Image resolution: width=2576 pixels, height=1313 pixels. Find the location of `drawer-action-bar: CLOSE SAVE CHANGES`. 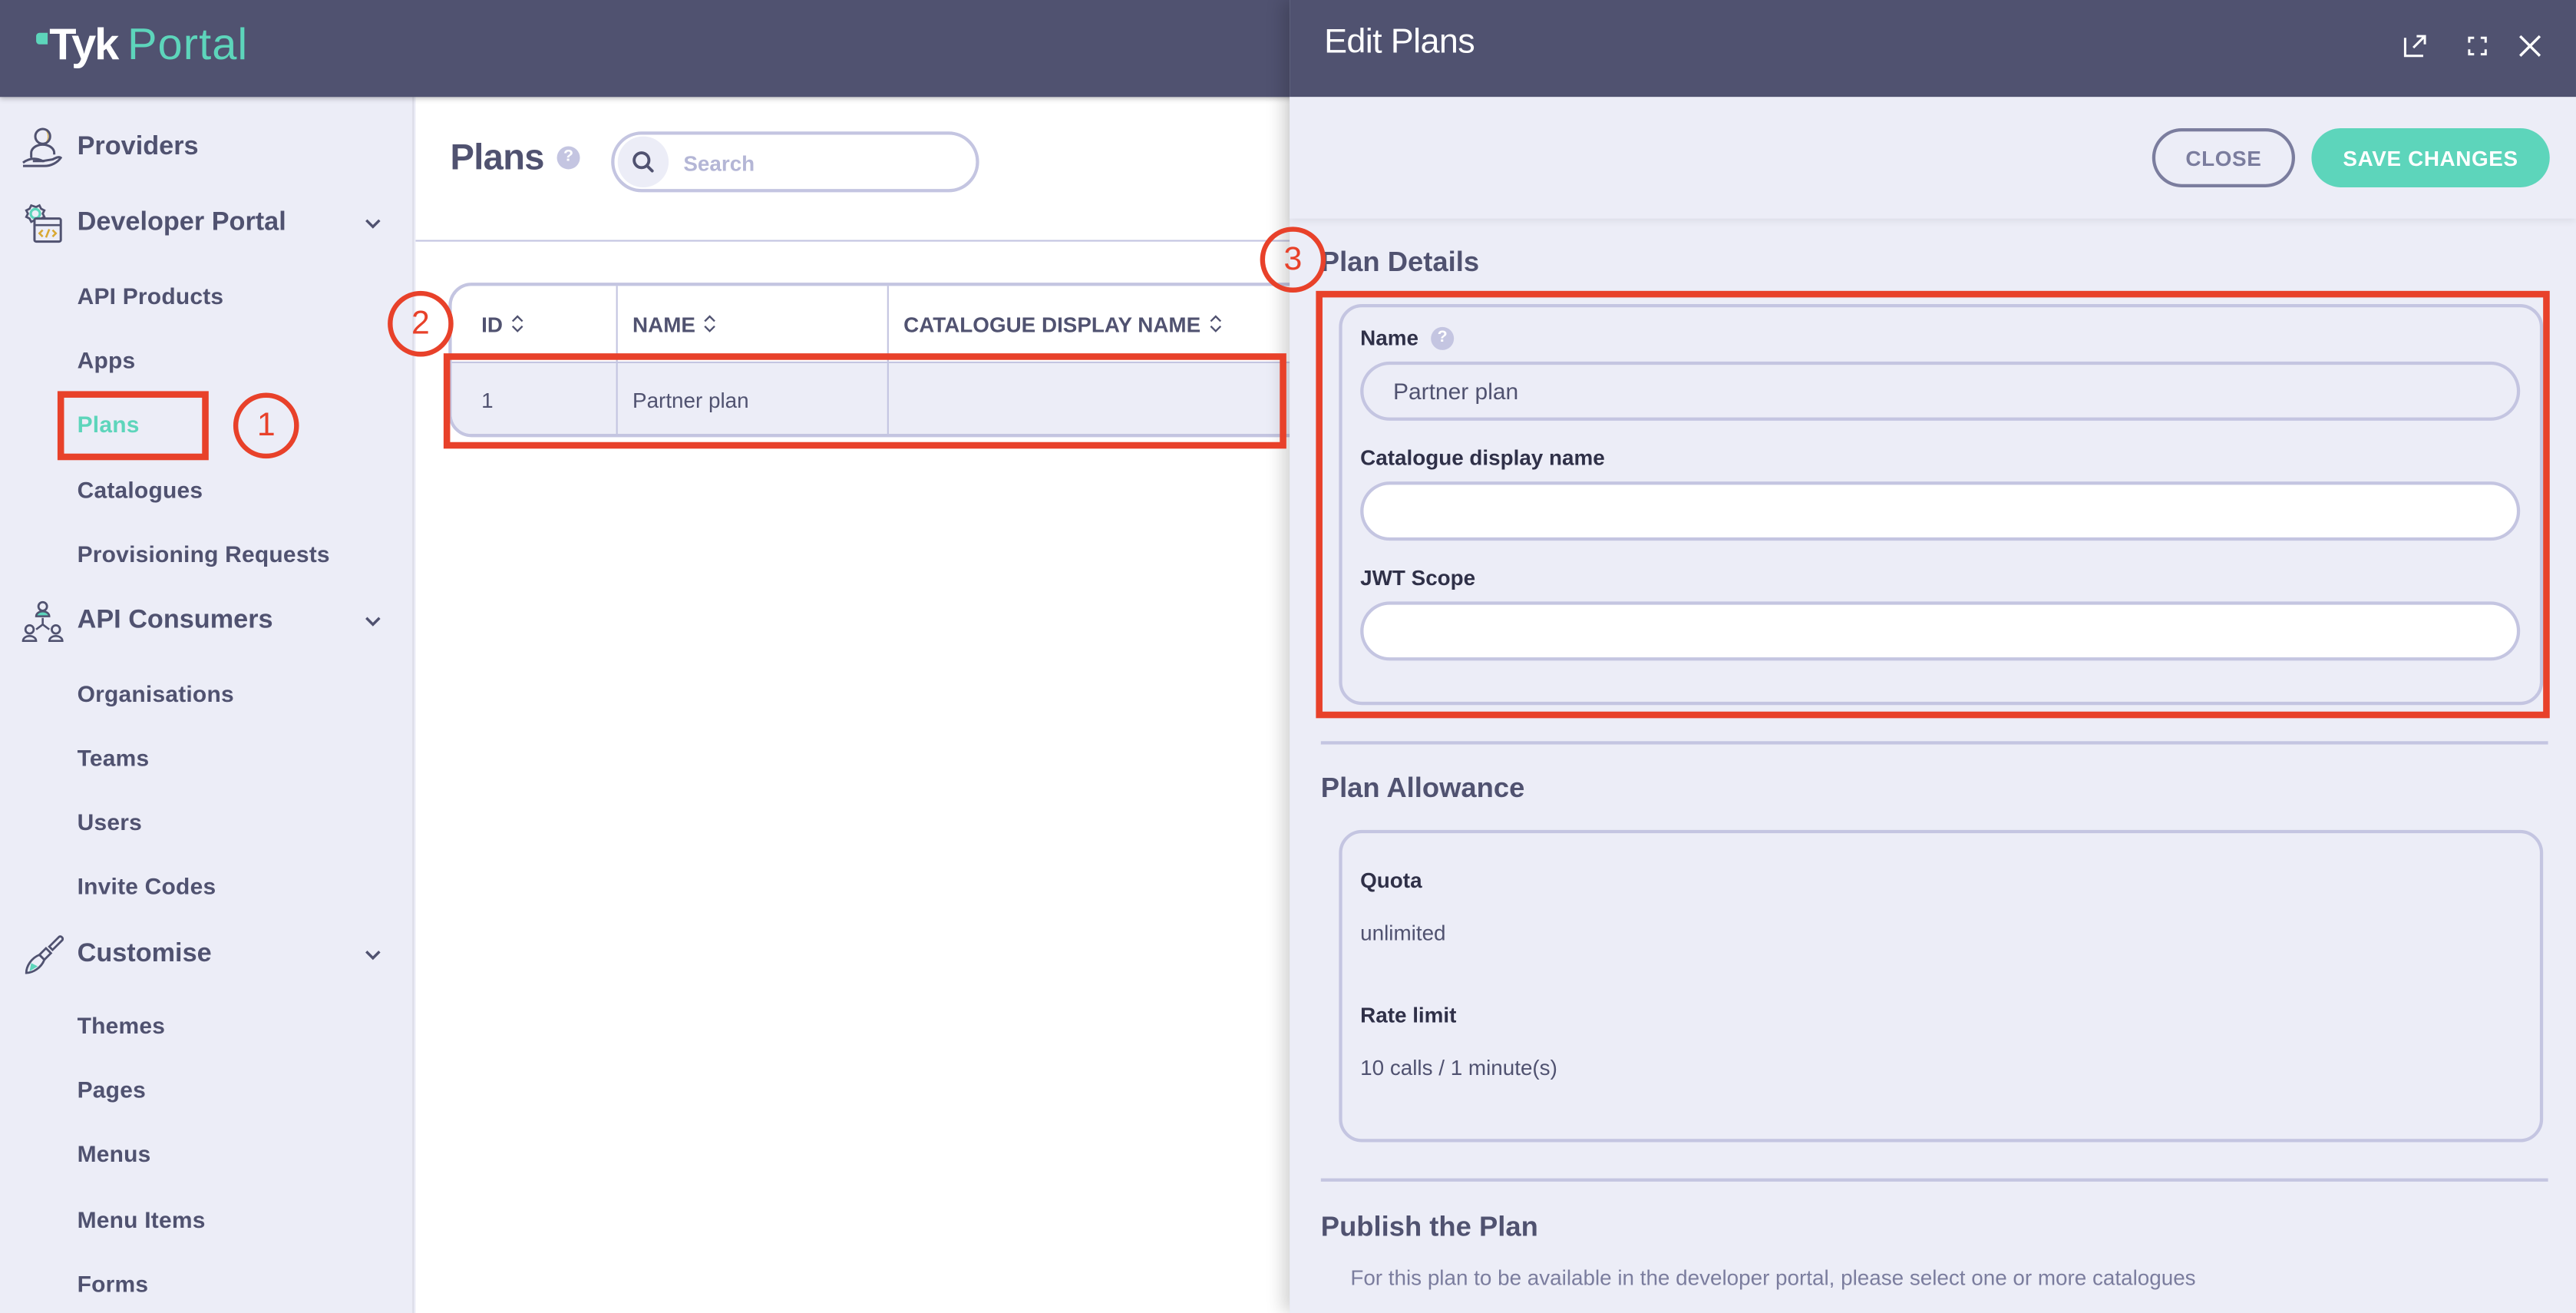

drawer-action-bar: CLOSE SAVE CHANGES is located at coordinates (1933, 158).